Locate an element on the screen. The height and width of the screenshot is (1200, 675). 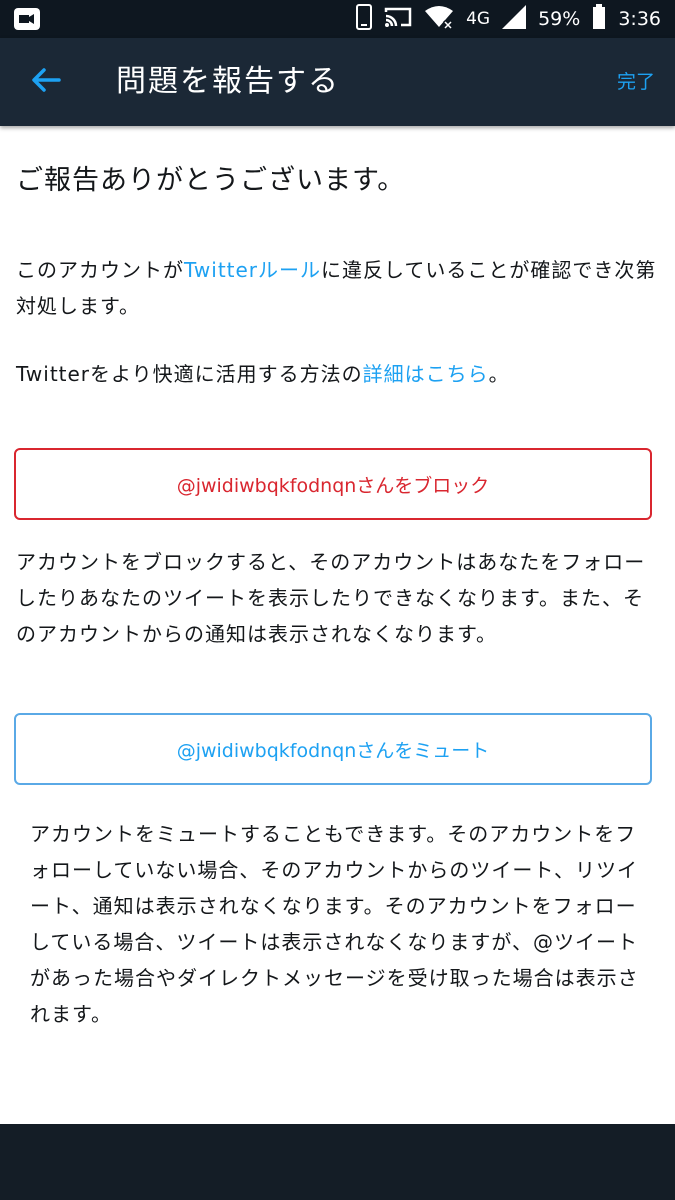
learn-more-paragraph: Twitterをより快適に活用する方法の詳細はこちら。 is located at coordinates (338, 374).